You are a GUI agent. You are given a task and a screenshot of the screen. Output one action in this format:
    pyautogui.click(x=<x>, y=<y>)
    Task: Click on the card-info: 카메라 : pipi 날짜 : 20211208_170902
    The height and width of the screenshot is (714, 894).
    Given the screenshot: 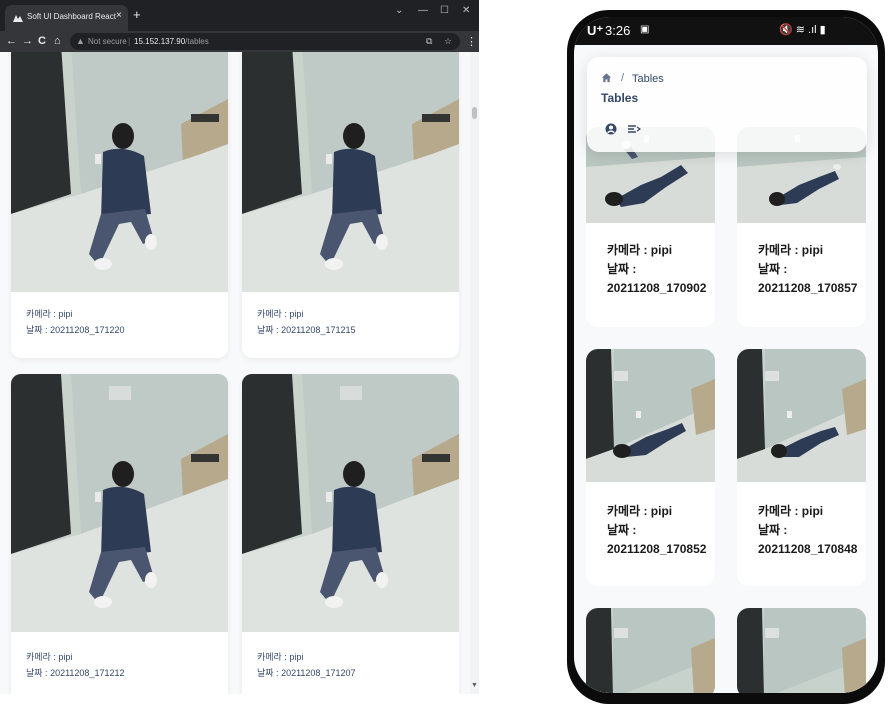 What is the action you would take?
    pyautogui.click(x=656, y=269)
    